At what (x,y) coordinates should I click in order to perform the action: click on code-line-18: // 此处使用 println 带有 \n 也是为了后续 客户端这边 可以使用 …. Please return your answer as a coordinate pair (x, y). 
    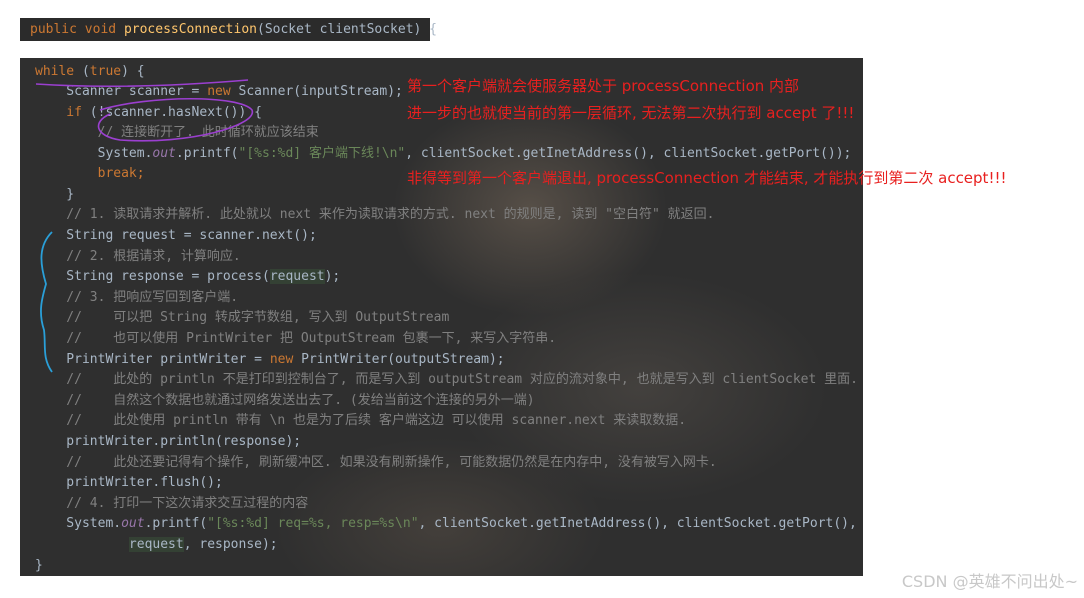
    Looking at the image, I should click on (361, 420).